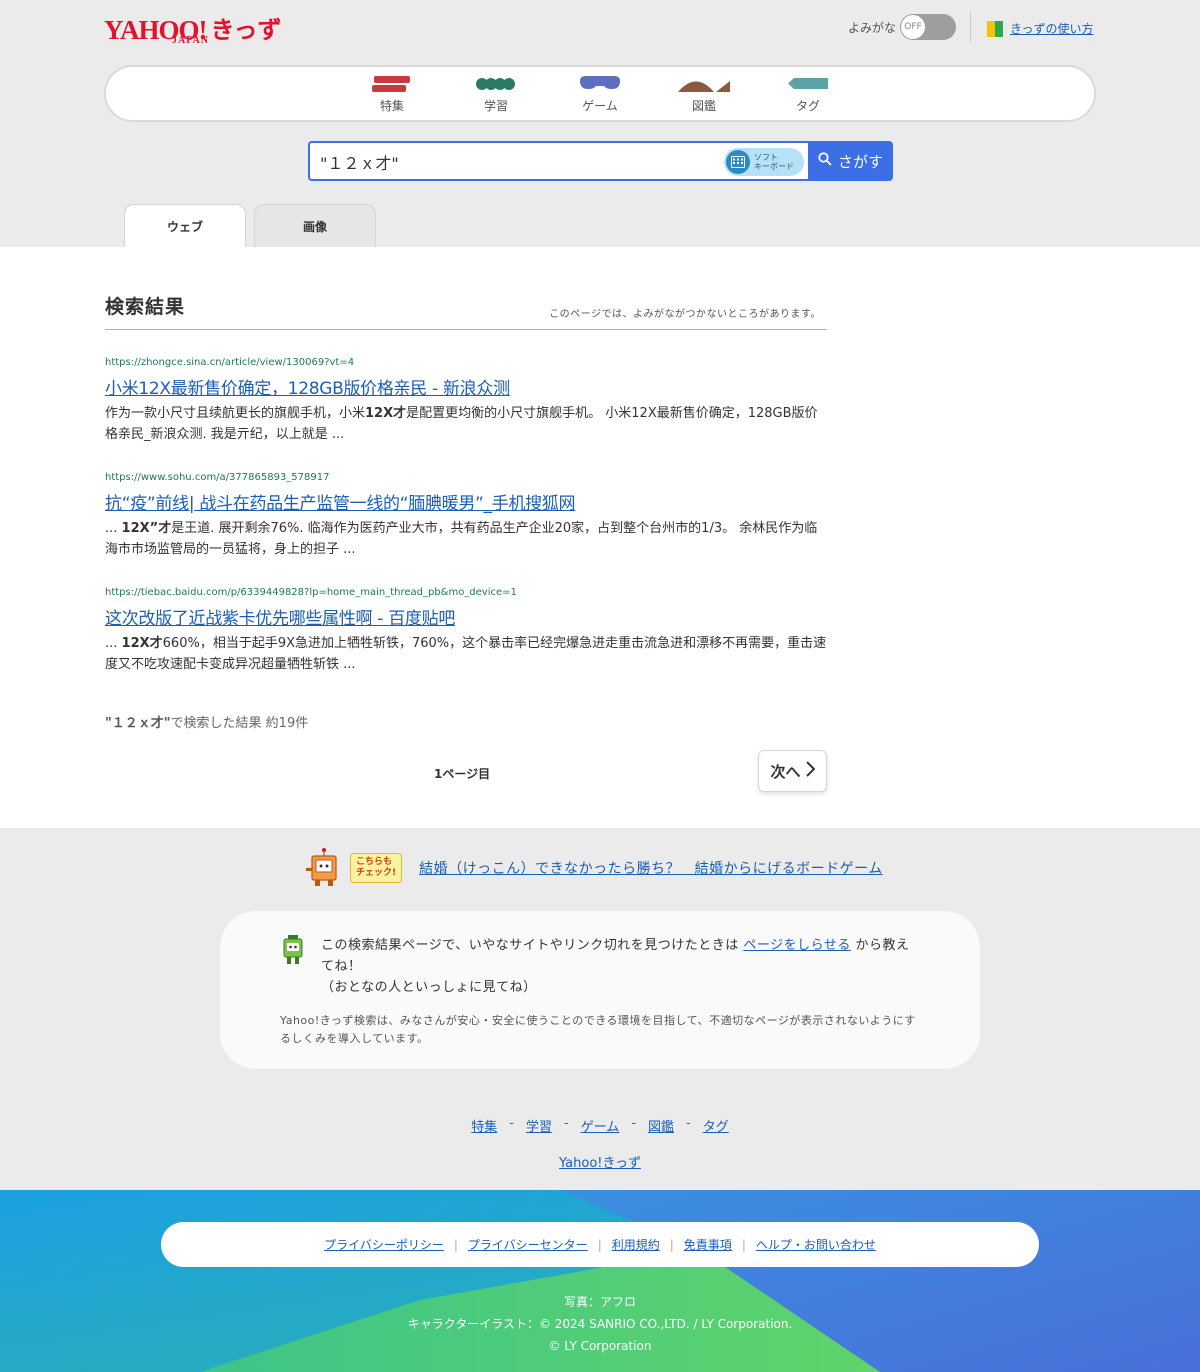 The image size is (1200, 1372). I want to click on study-icon, so click(496, 84).